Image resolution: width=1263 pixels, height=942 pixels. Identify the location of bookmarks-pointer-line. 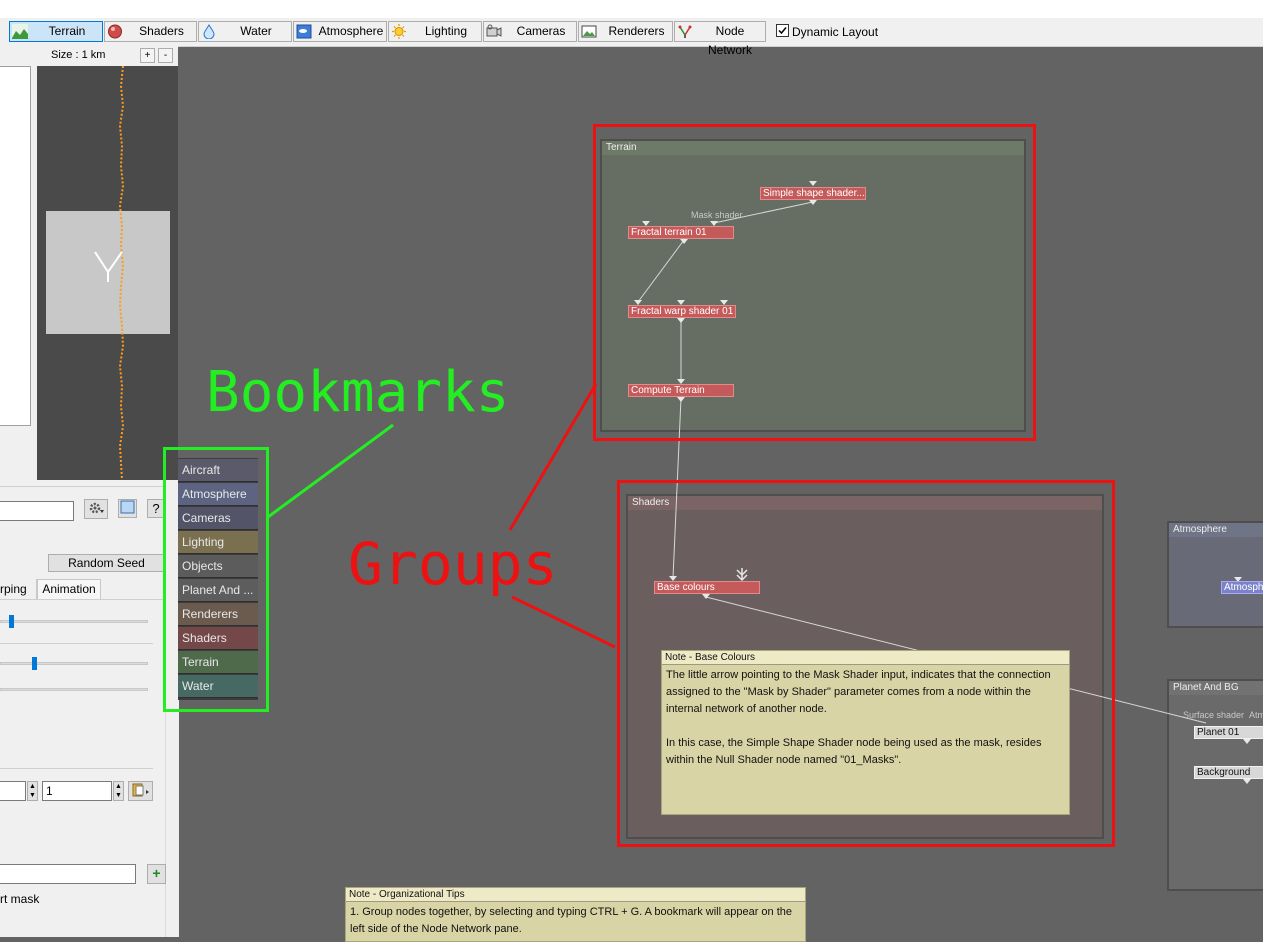
(330, 471).